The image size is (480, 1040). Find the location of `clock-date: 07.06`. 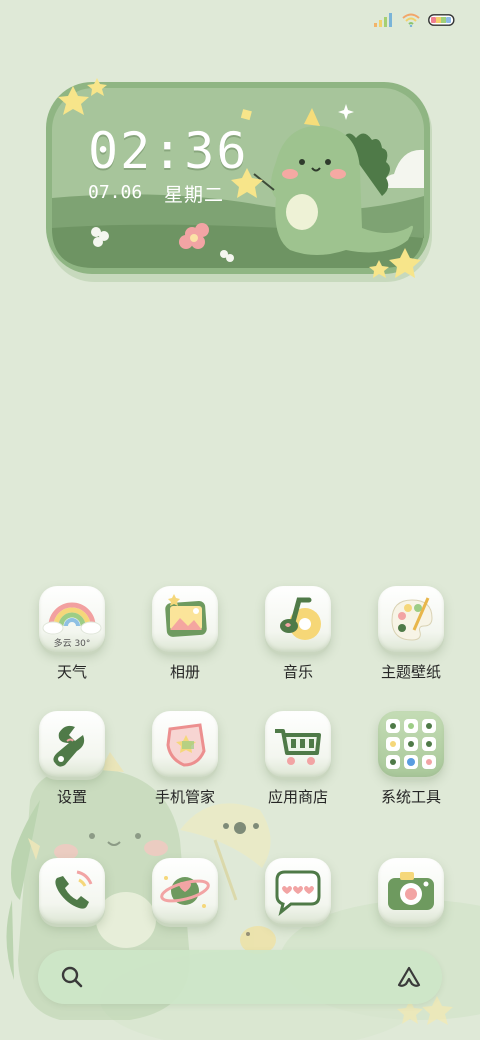

clock-date: 07.06 is located at coordinates (115, 192).